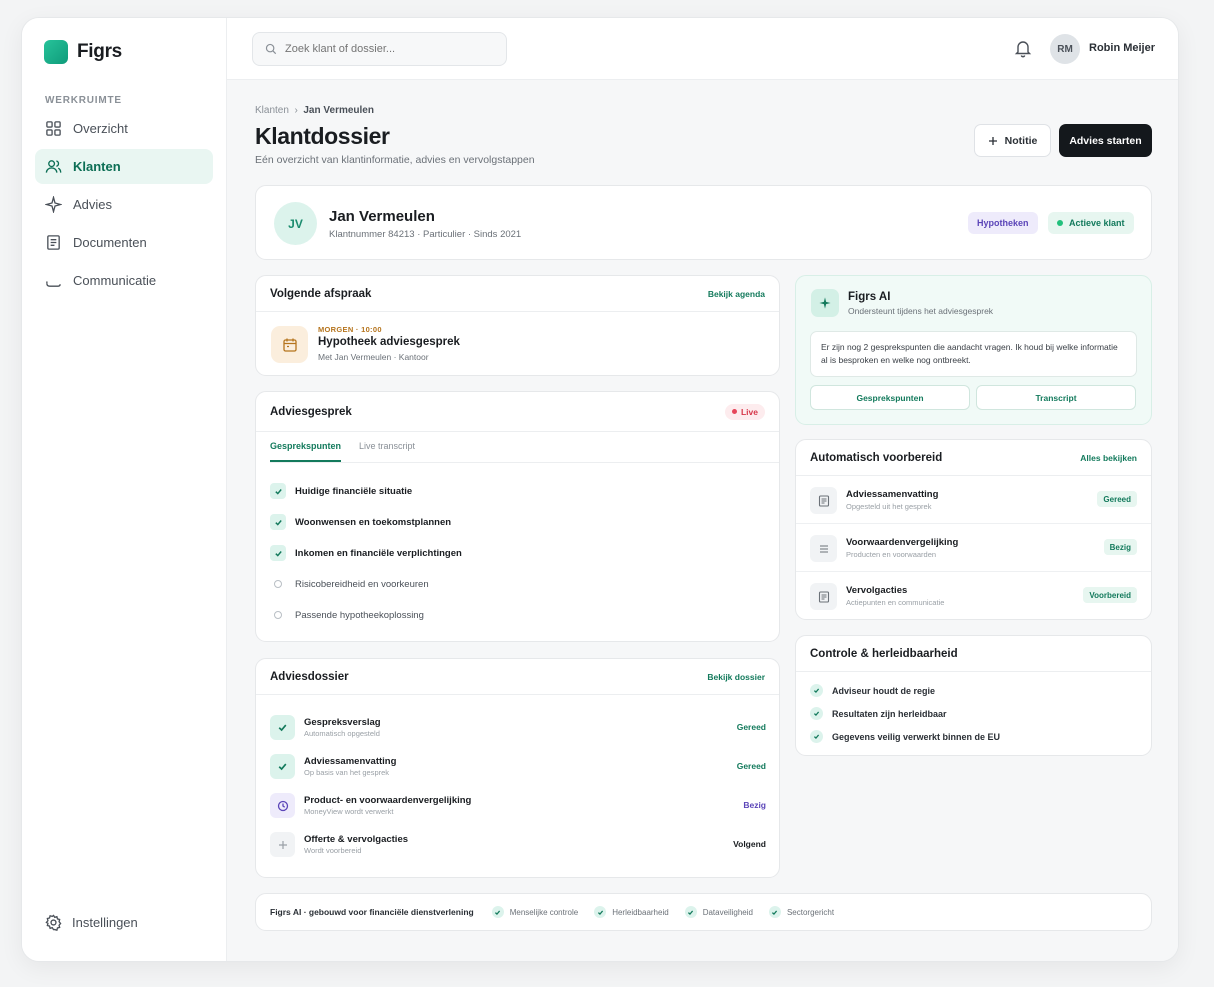 The width and height of the screenshot is (1214, 987). Describe the element at coordinates (53, 284) in the screenshot. I see `chat-icon` at that location.